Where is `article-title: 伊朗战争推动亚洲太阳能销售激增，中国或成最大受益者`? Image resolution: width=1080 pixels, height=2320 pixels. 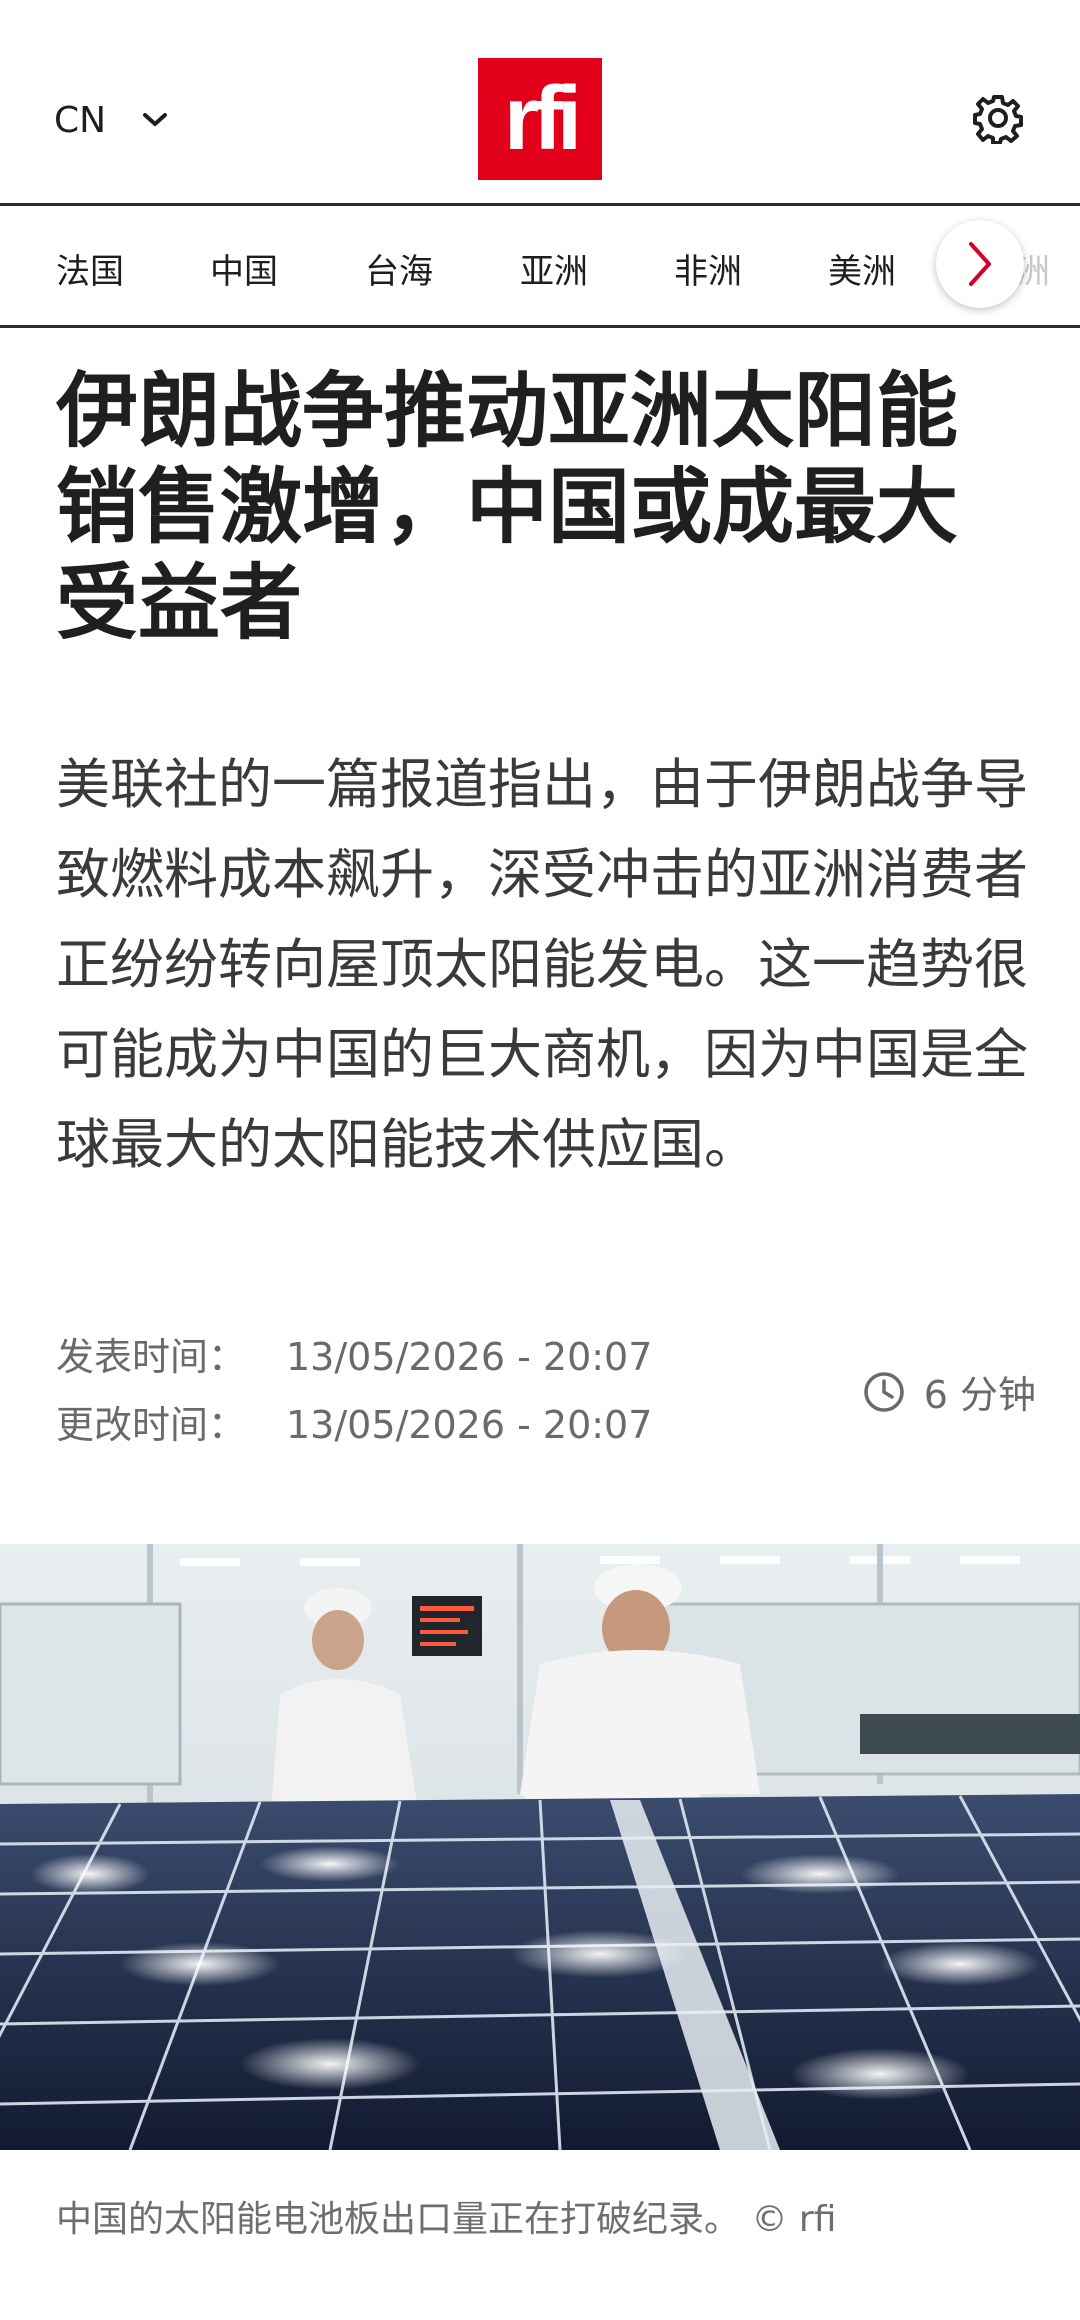
article-title: 伊朗战争推动亚洲太阳能销售激增，中国或成最大受益者 is located at coordinates (507, 507).